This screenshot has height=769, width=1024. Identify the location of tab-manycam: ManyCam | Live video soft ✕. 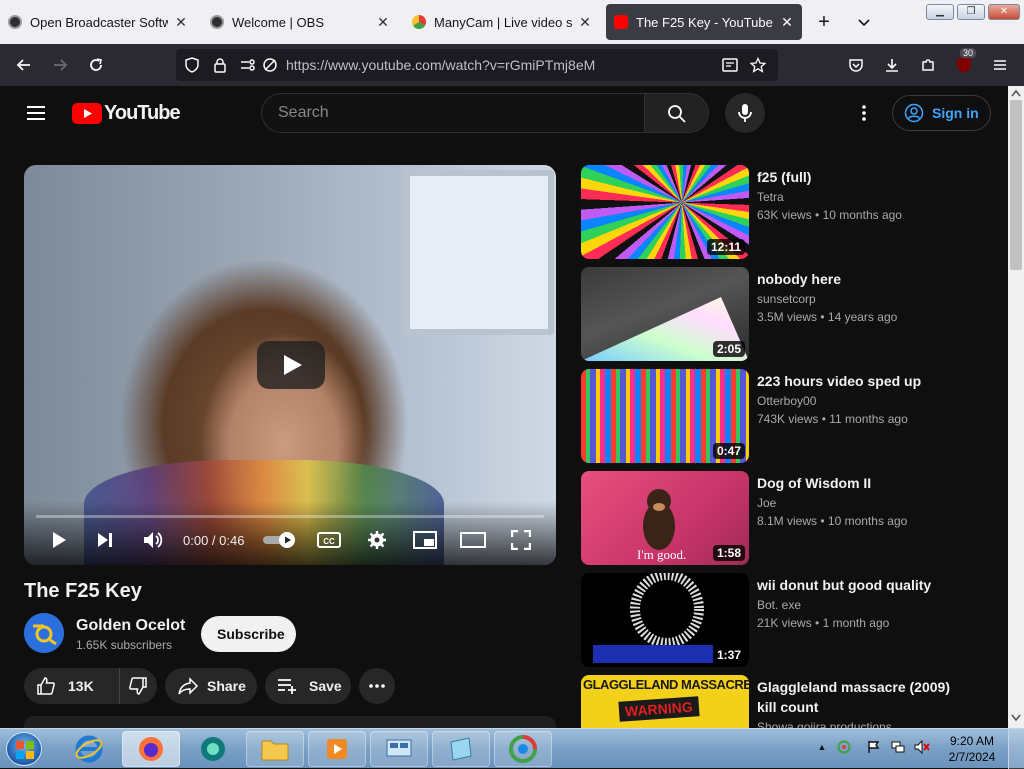
(502, 22).